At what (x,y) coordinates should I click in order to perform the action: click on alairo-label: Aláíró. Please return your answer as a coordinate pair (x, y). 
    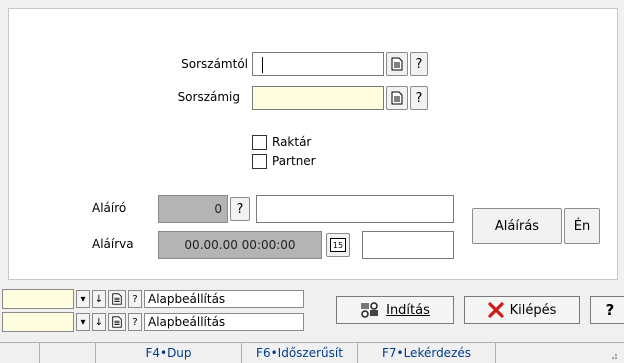
    Looking at the image, I should click on (109, 208).